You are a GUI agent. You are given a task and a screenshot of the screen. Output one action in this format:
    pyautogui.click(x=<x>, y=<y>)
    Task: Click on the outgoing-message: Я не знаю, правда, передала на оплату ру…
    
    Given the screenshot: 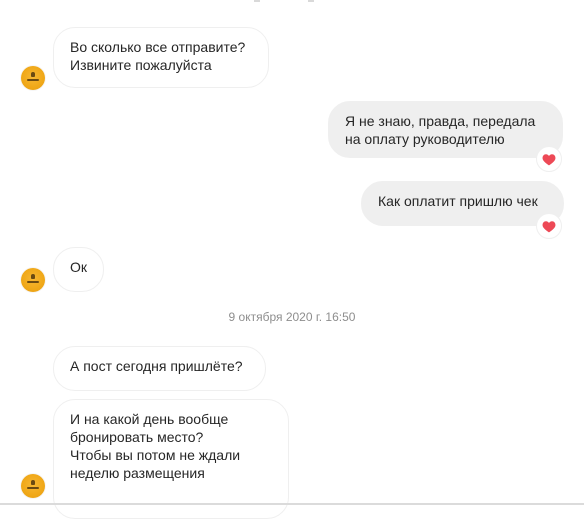 What is the action you would take?
    pyautogui.click(x=445, y=129)
    